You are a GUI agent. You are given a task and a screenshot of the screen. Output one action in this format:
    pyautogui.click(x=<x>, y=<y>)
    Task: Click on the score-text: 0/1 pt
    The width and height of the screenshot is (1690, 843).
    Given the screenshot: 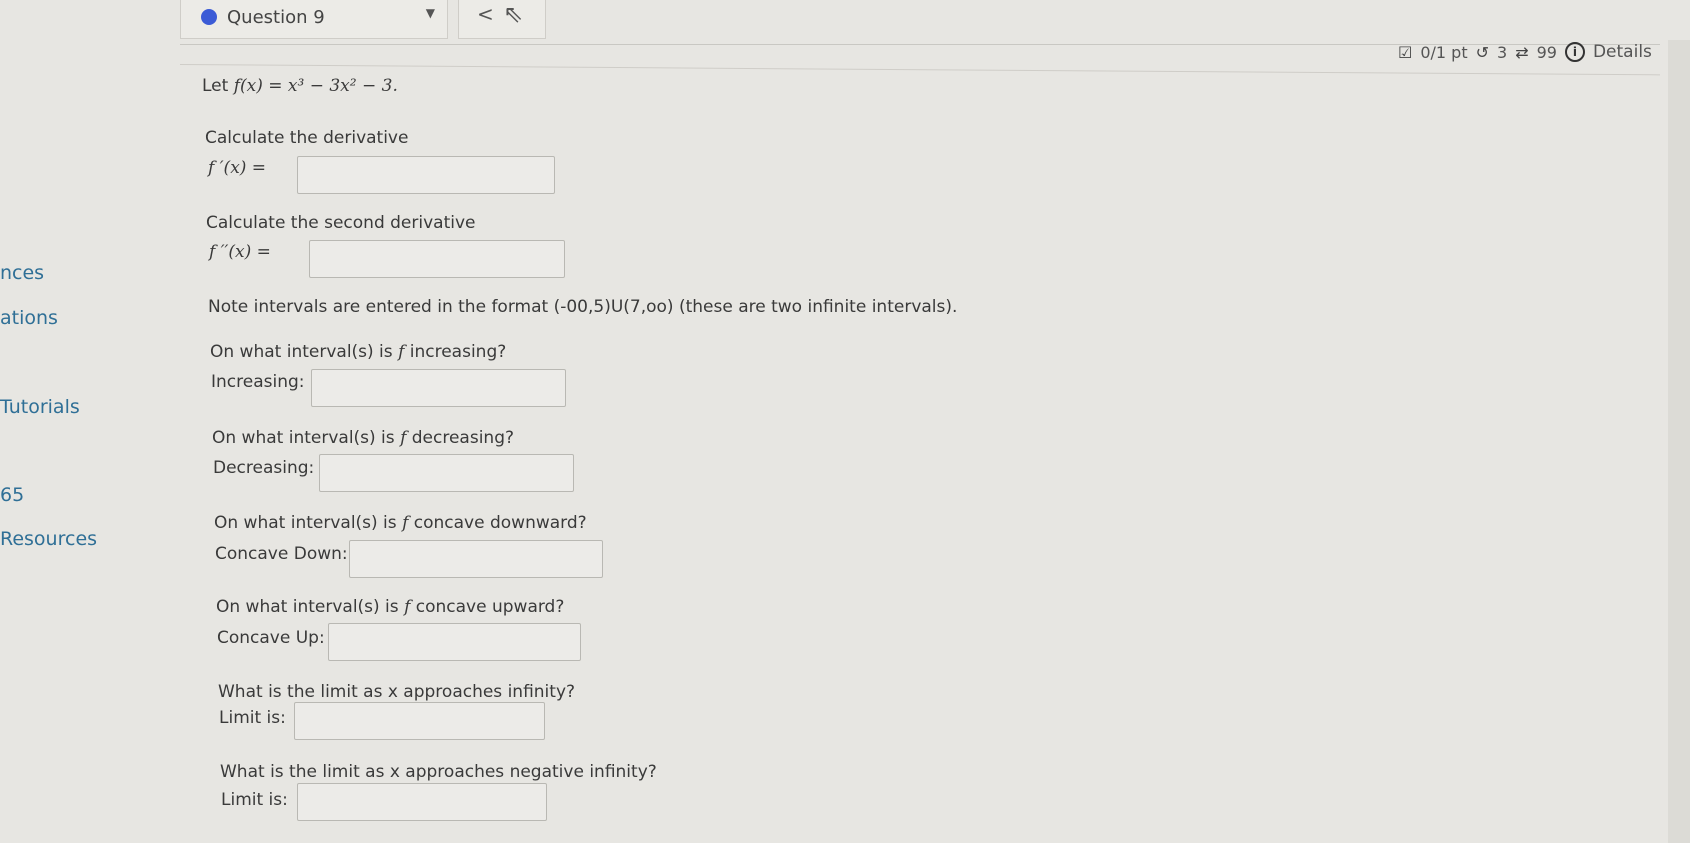 What is the action you would take?
    pyautogui.click(x=1444, y=52)
    